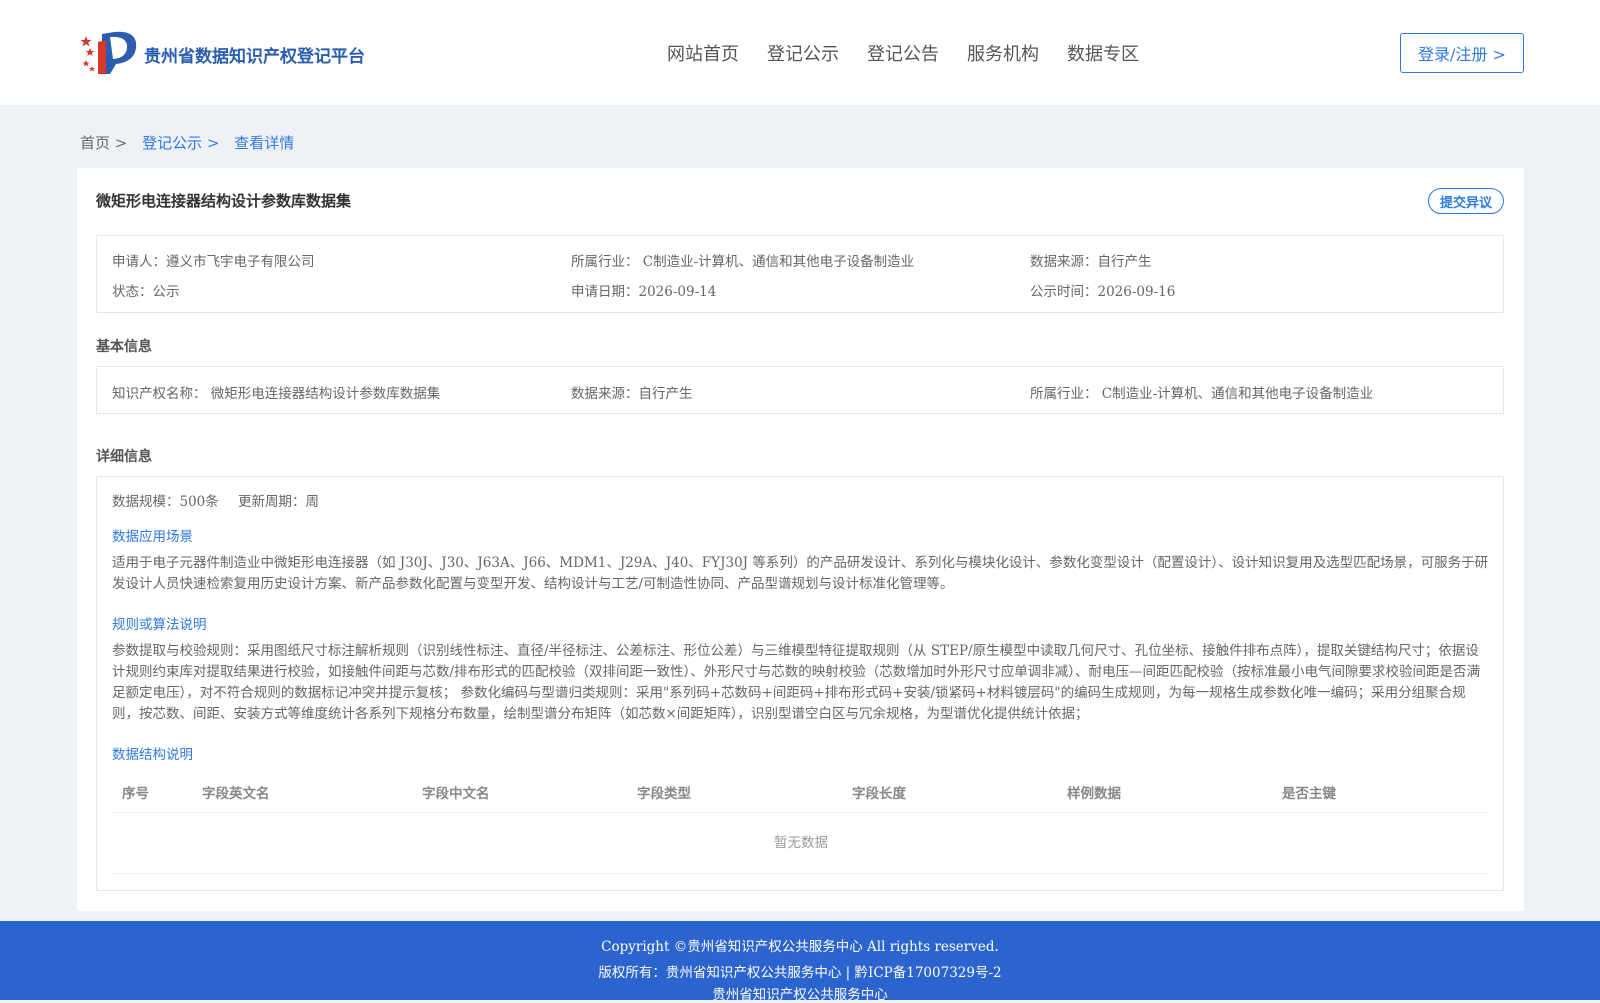  Describe the element at coordinates (180, 143) in the screenshot. I see `breadcrumb-list: 登记公示 >` at that location.